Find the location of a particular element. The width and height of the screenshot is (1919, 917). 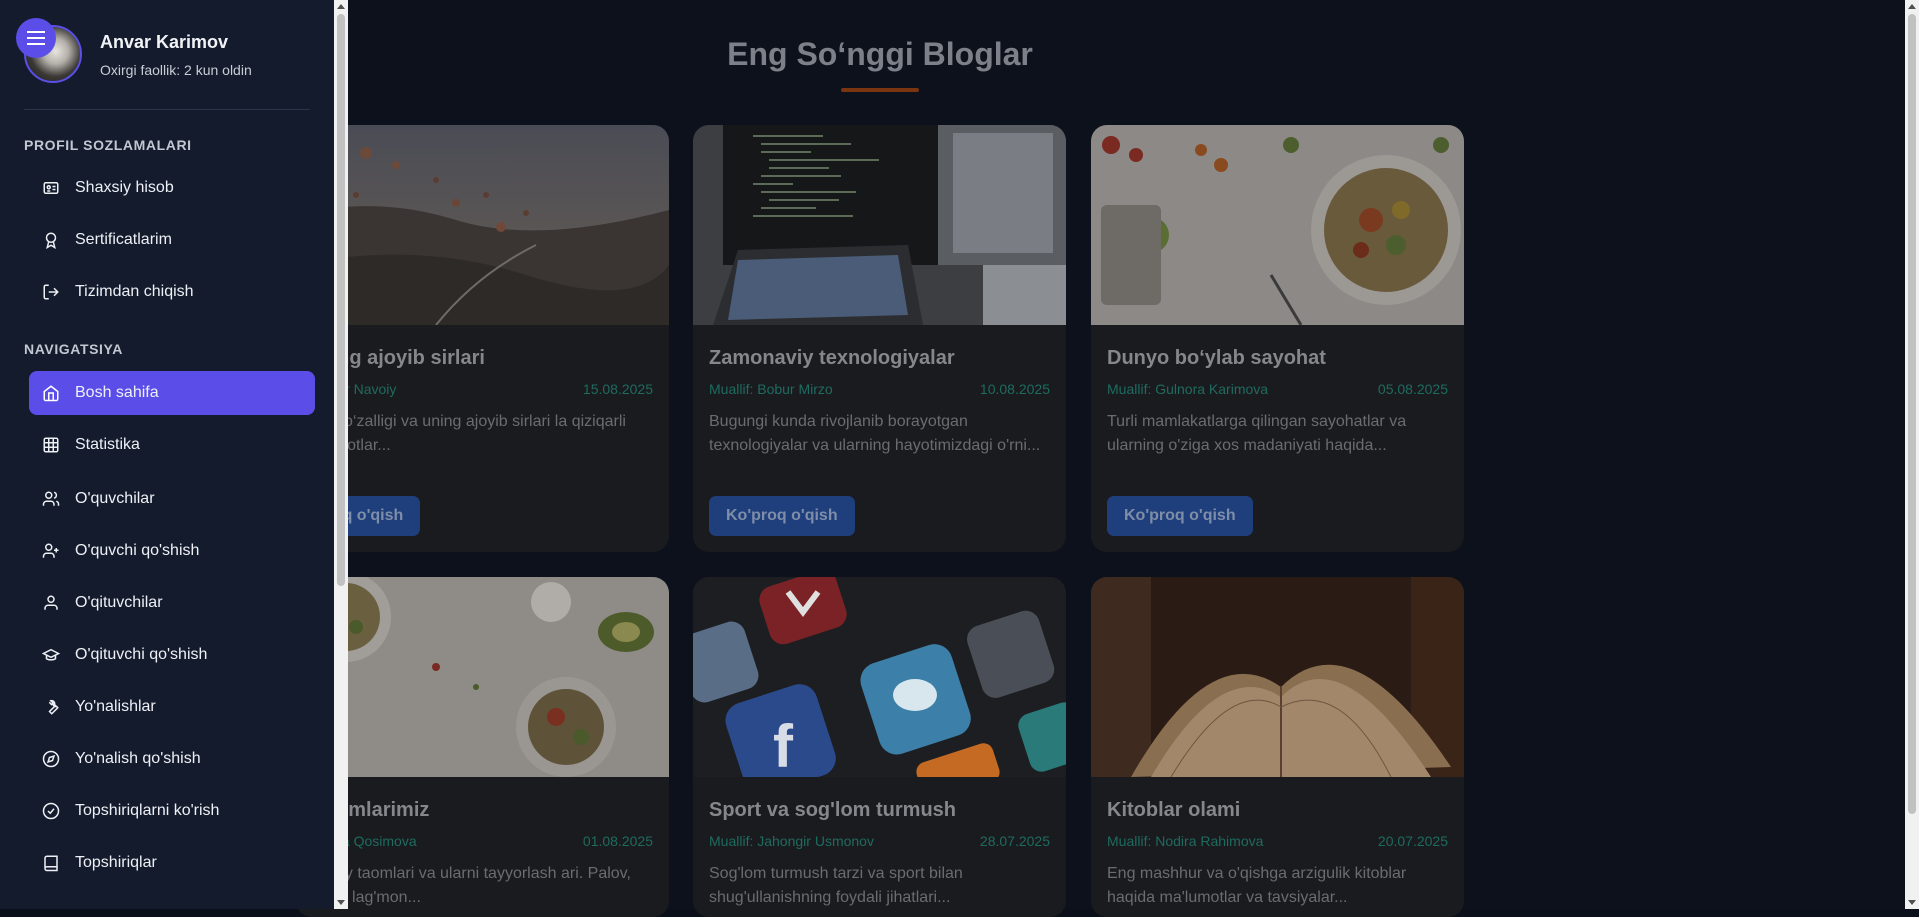

card-date: 15.08.2025 is located at coordinates (617, 389).